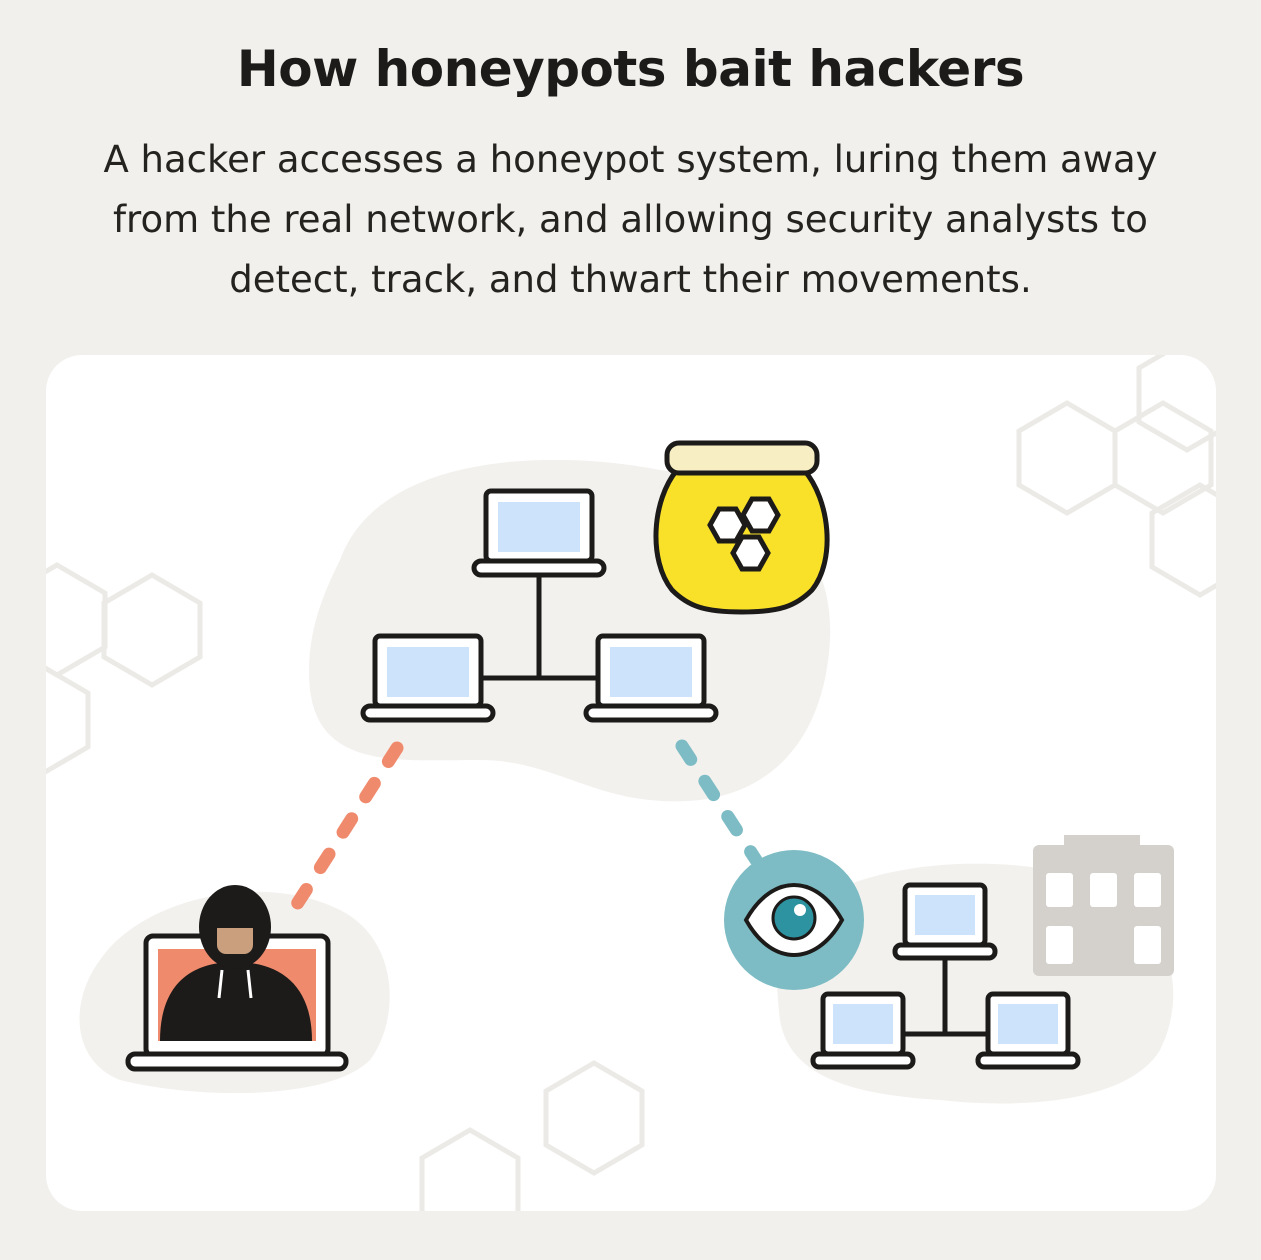 This screenshot has height=1260, width=1261. What do you see at coordinates (630, 69) in the screenshot?
I see `page-title: How honeypots bait hackers` at bounding box center [630, 69].